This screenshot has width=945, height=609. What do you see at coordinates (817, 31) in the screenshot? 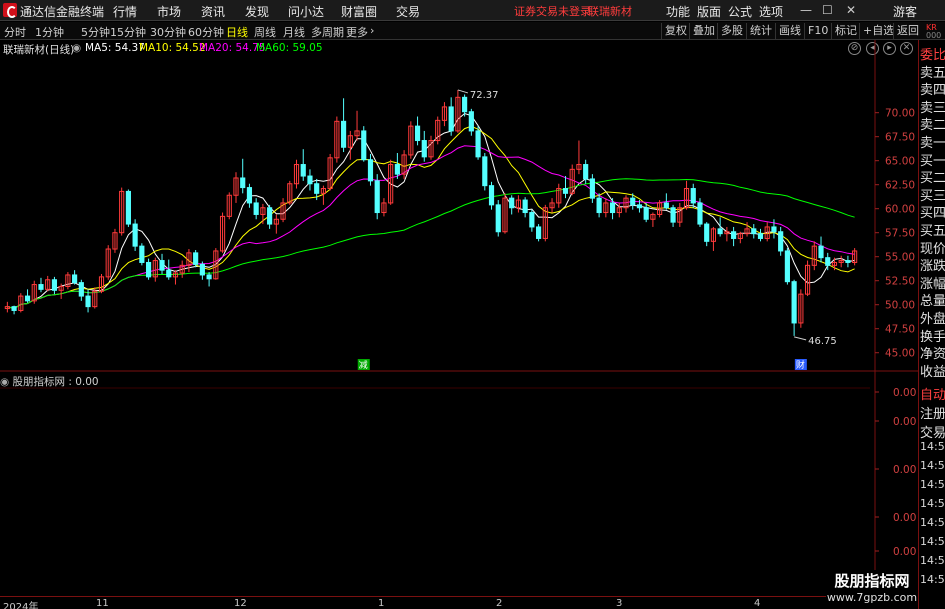
I see `f10-button: F10` at bounding box center [817, 31].